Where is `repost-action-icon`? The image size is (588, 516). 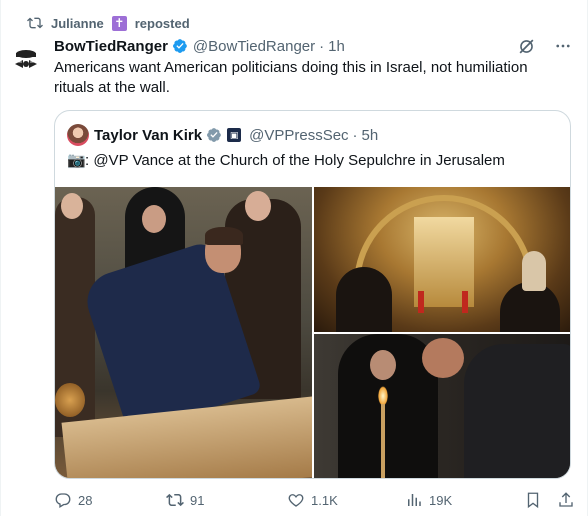
repost-action-icon is located at coordinates (175, 500).